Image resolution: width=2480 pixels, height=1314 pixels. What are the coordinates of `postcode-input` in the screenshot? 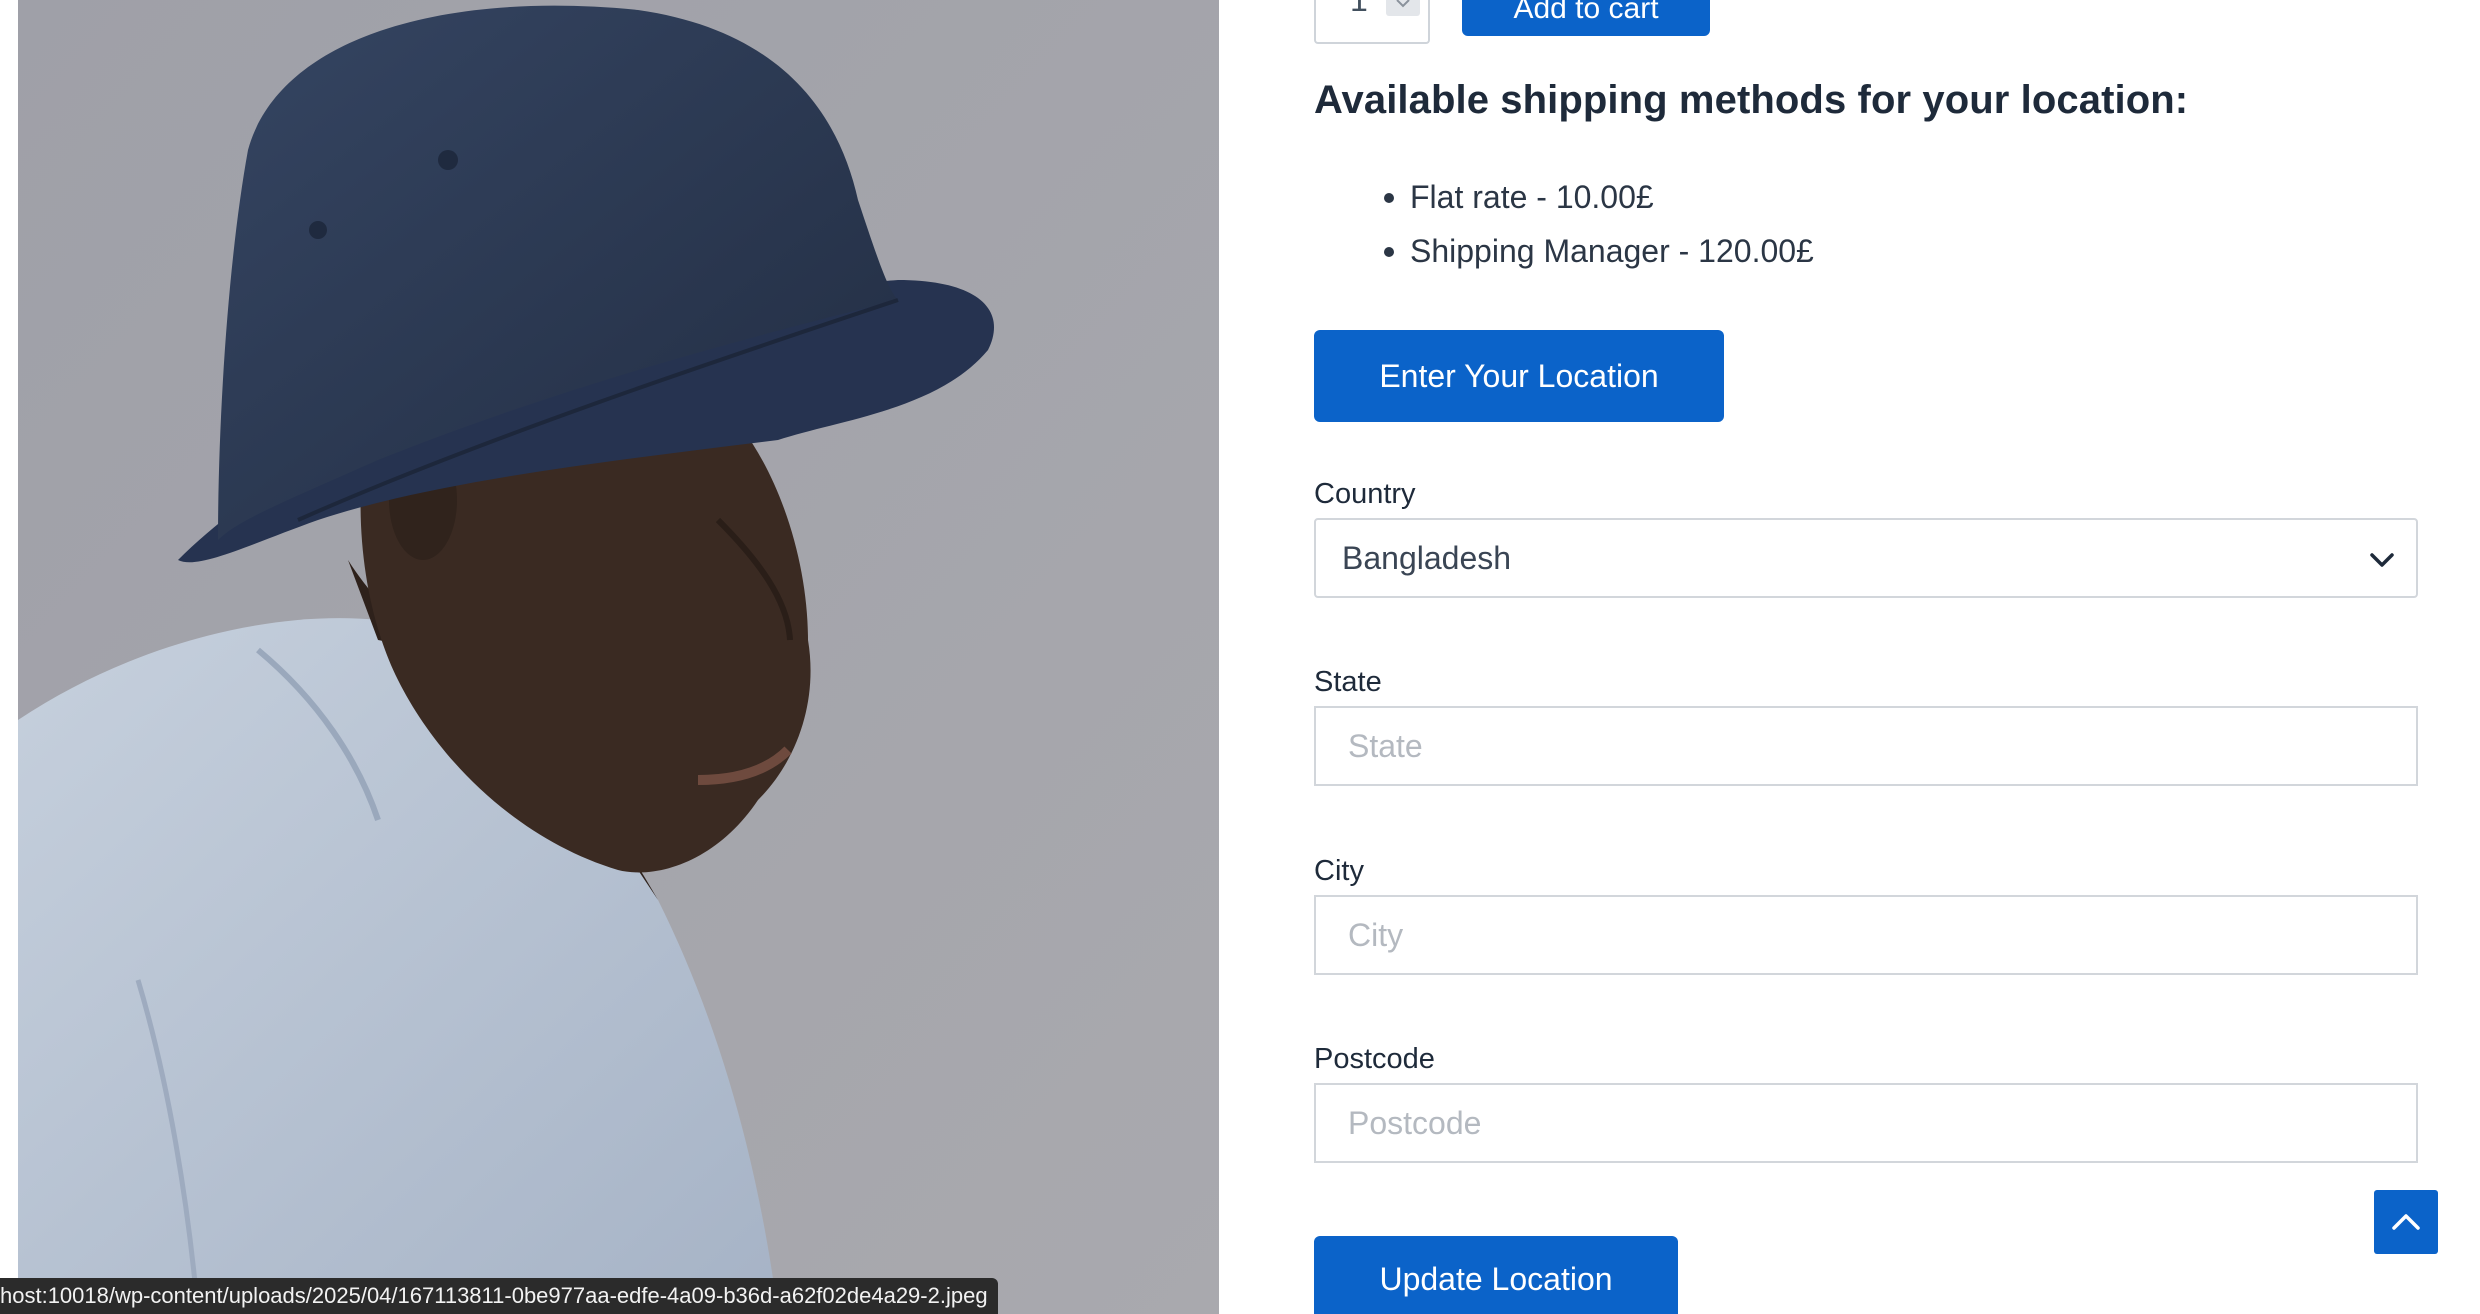 It's located at (1866, 1123).